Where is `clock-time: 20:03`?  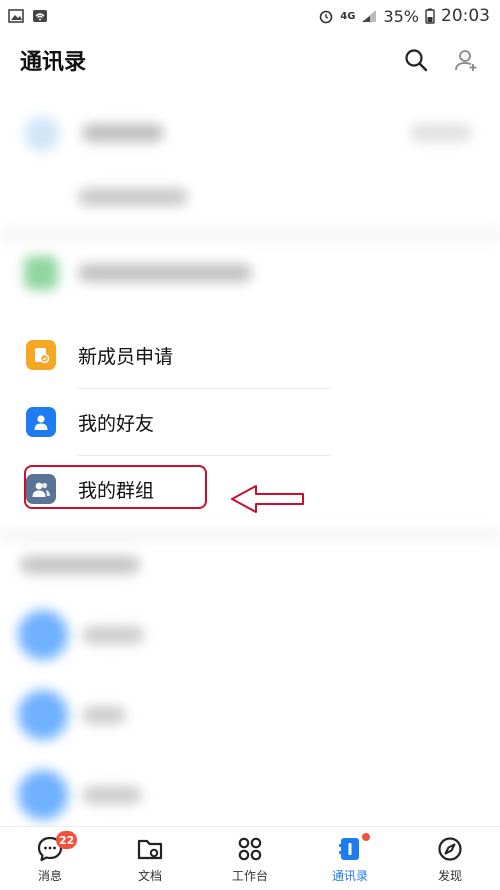
clock-time: 20:03 is located at coordinates (465, 16).